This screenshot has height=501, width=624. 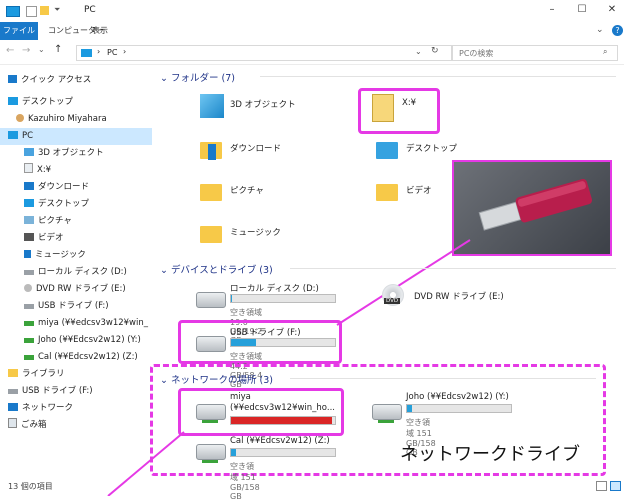 What do you see at coordinates (211, 300) in the screenshot?
I see `hard-drive-icon` at bounding box center [211, 300].